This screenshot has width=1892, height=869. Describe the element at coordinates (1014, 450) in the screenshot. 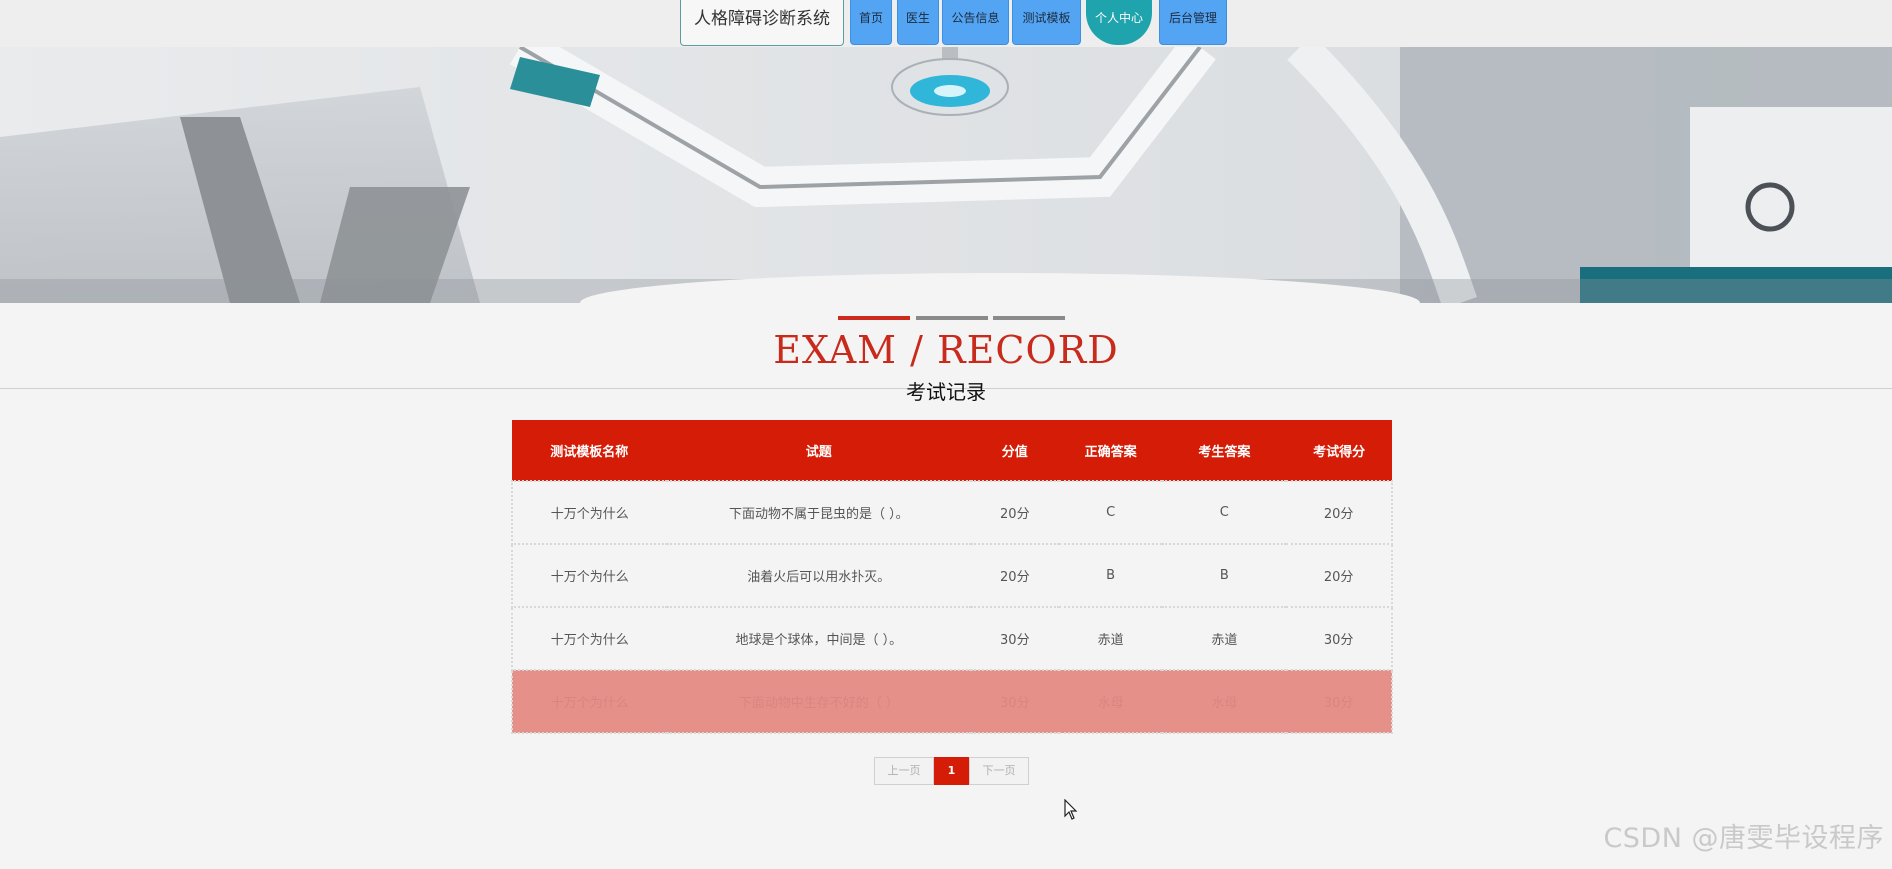

I see `col-header-points: 分值` at that location.